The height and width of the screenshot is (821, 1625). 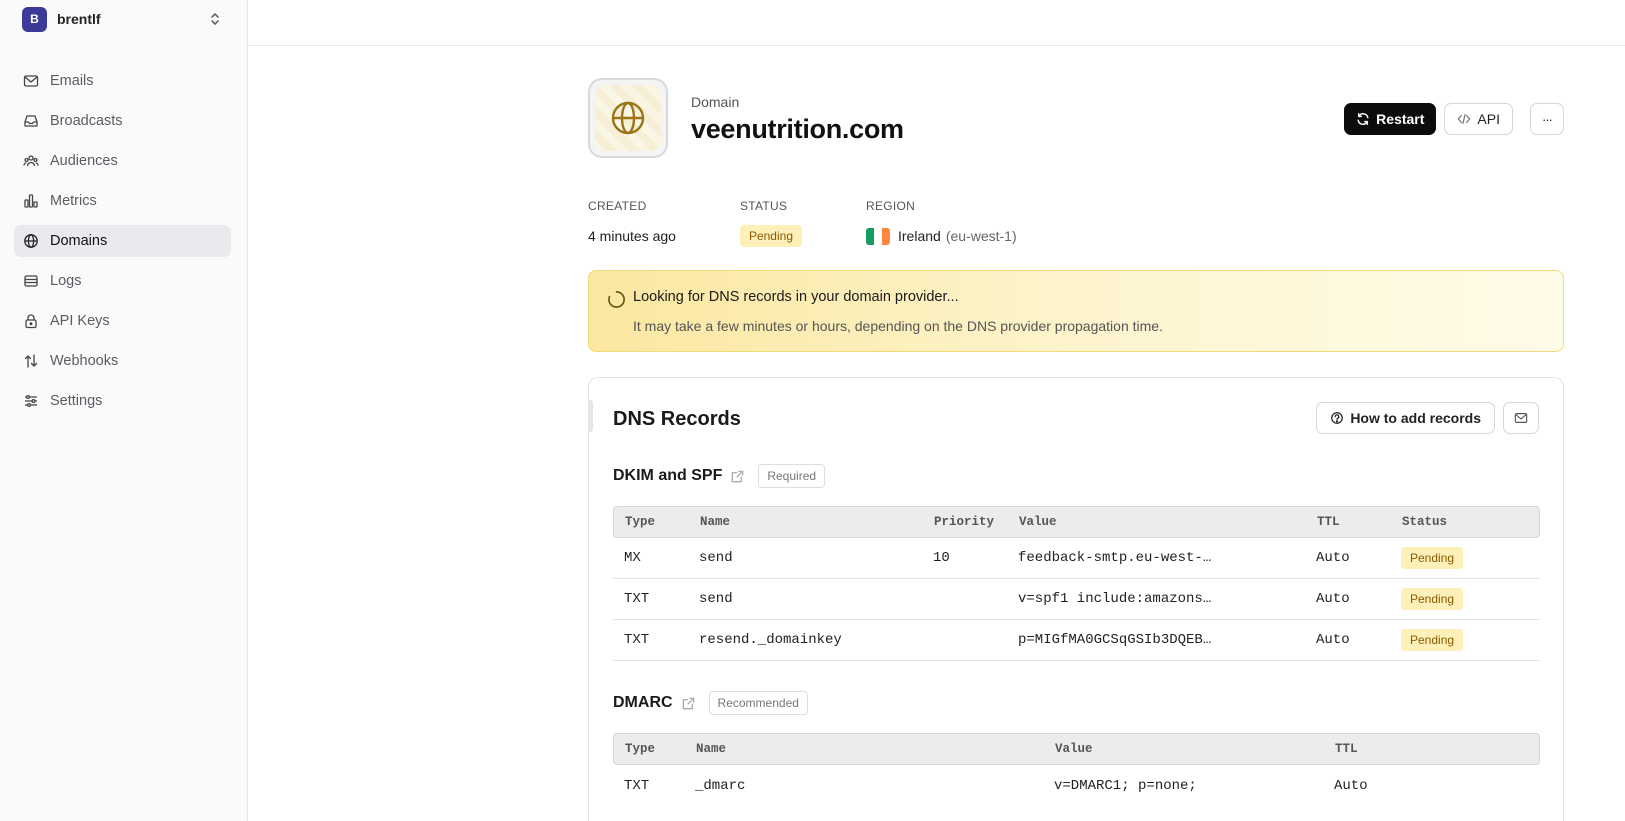 I want to click on record-name: _dmarc, so click(x=863, y=786).